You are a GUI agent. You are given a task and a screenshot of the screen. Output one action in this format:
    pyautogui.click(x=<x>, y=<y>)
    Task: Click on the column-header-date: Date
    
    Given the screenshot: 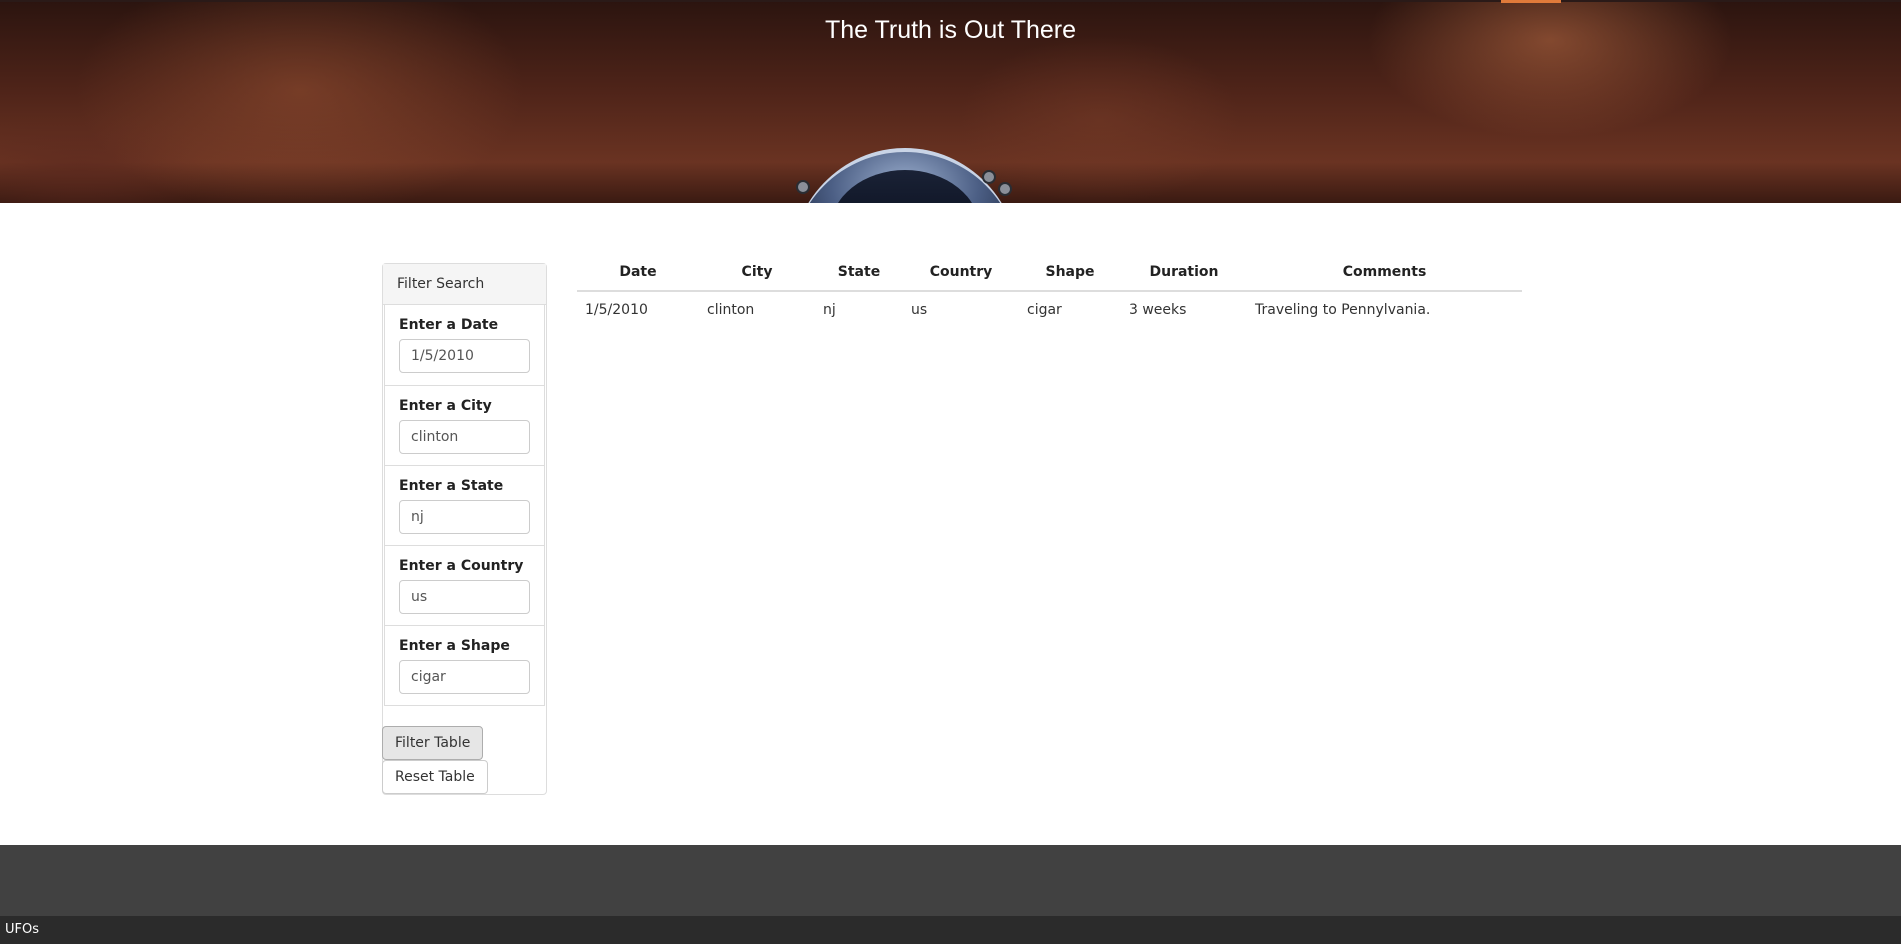 What is the action you would take?
    pyautogui.click(x=638, y=273)
    